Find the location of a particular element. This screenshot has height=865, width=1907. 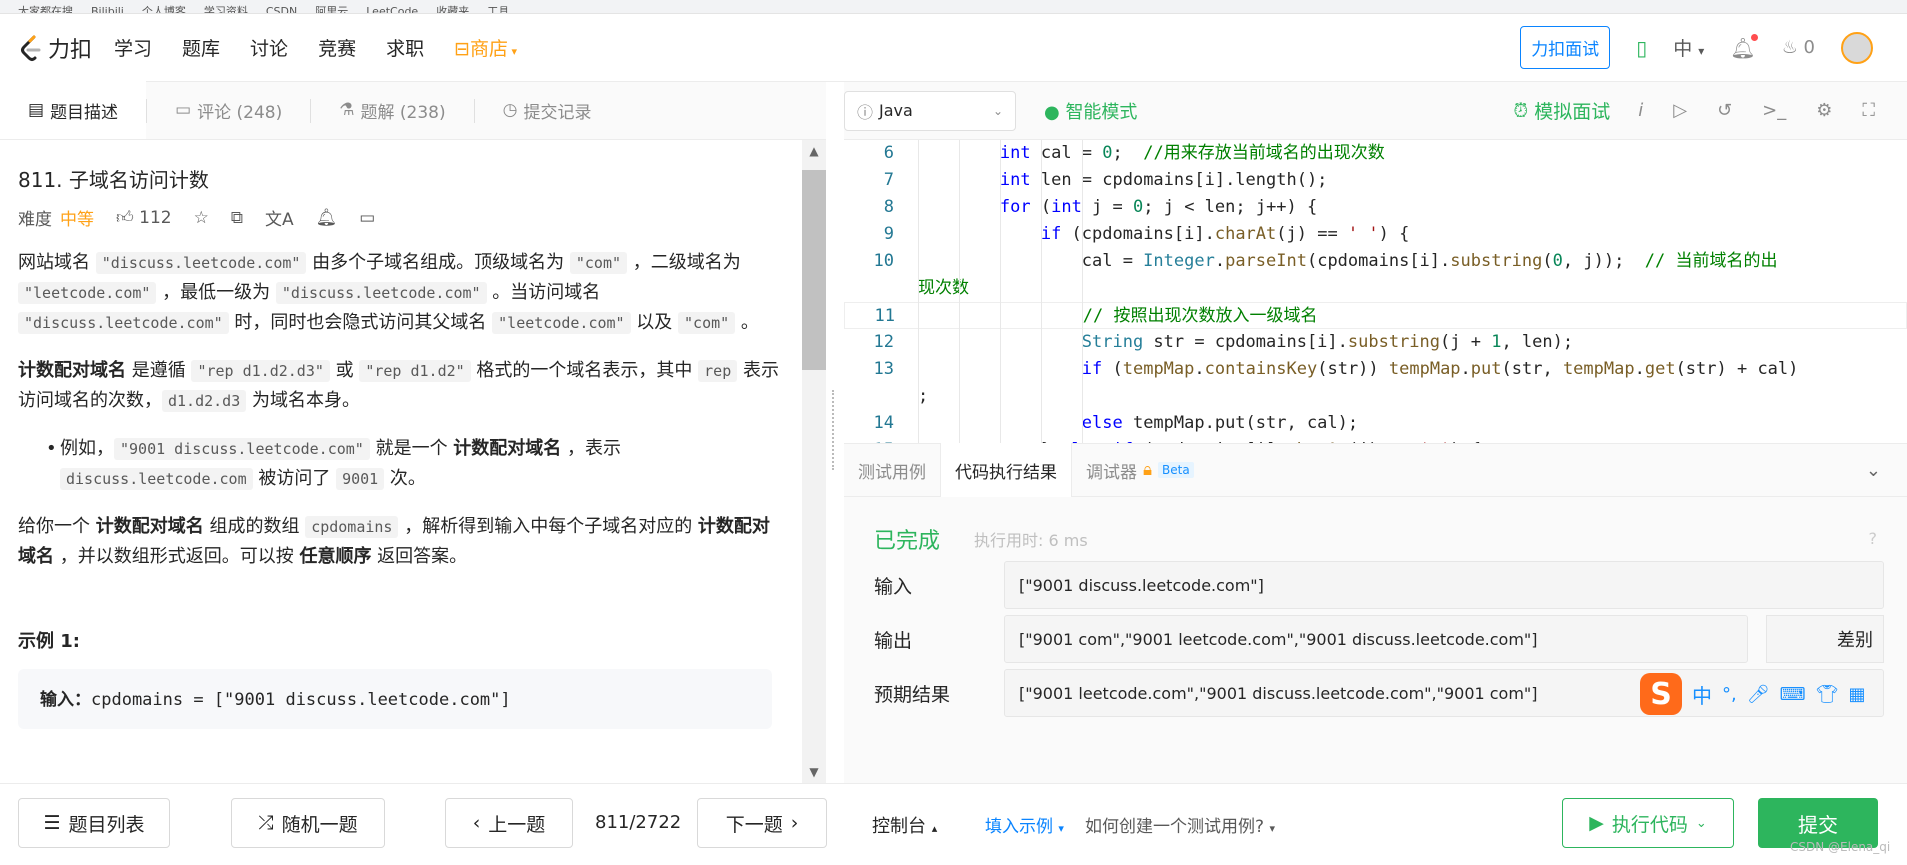

line-number: 11 is located at coordinates (884, 316).